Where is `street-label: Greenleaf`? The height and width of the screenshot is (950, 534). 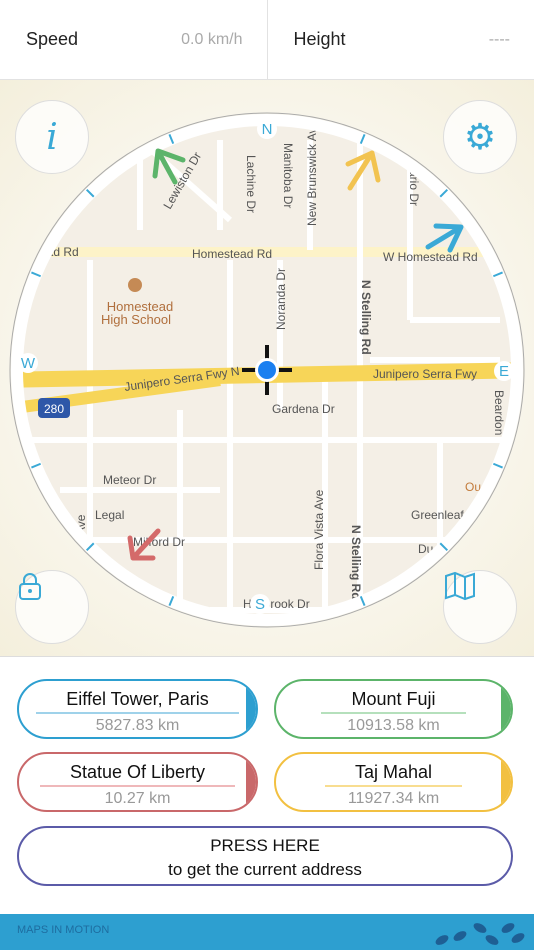
street-label: Greenleaf is located at coordinates (437, 515).